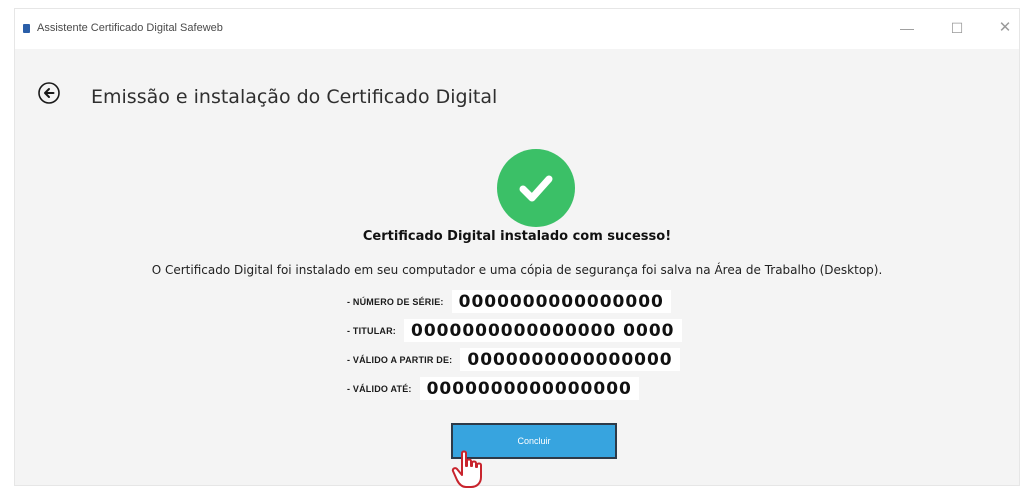  What do you see at coordinates (379, 388) in the screenshot?
I see `detail-label: - VÁLIDO ATÉ:` at bounding box center [379, 388].